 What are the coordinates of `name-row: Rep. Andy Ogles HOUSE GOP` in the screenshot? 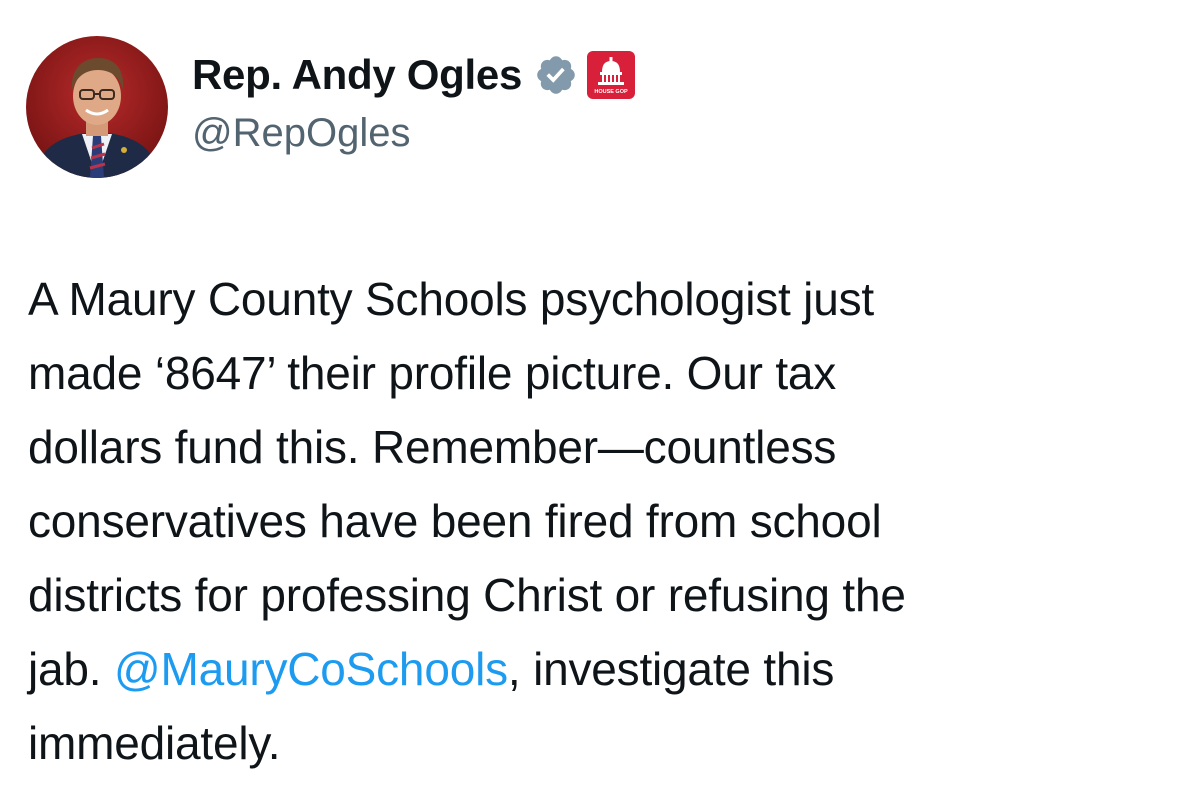 It's located at (414, 75).